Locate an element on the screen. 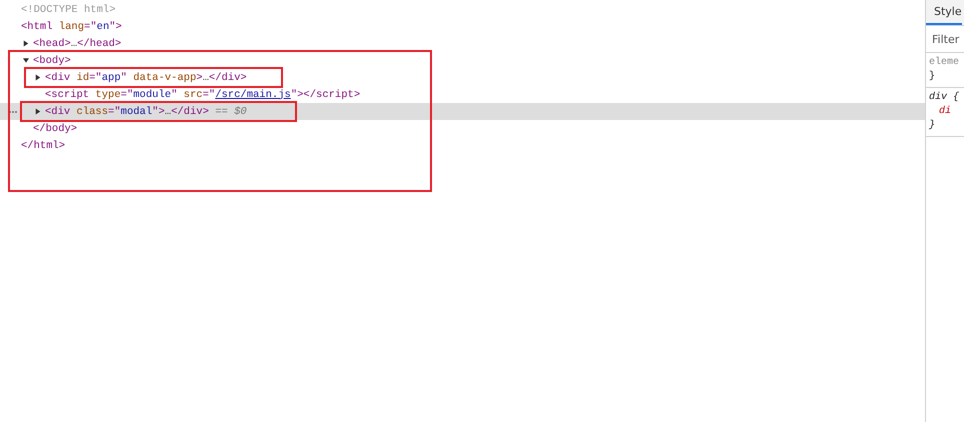 This screenshot has width=964, height=422. code-line: <body> is located at coordinates (52, 60).